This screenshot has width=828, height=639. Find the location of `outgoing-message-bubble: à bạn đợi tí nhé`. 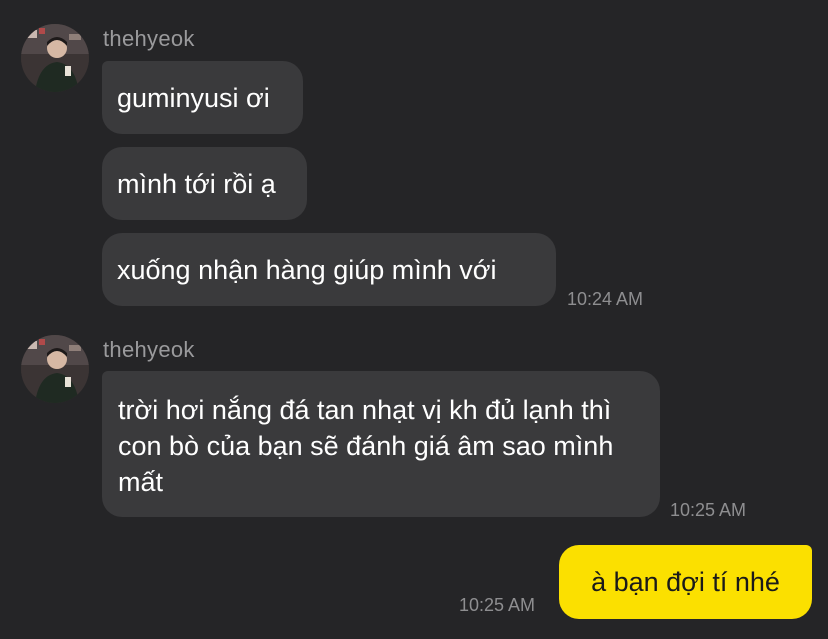

outgoing-message-bubble: à bạn đợi tí nhé is located at coordinates (685, 582).